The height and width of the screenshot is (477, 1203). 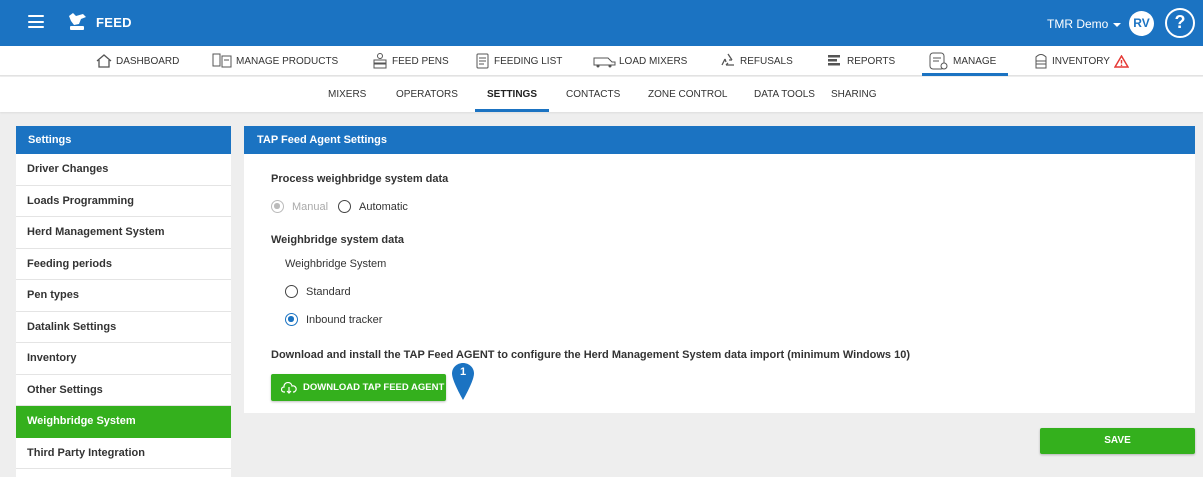 I want to click on sidebar-item-pen-types: Pen types, so click(x=123, y=296).